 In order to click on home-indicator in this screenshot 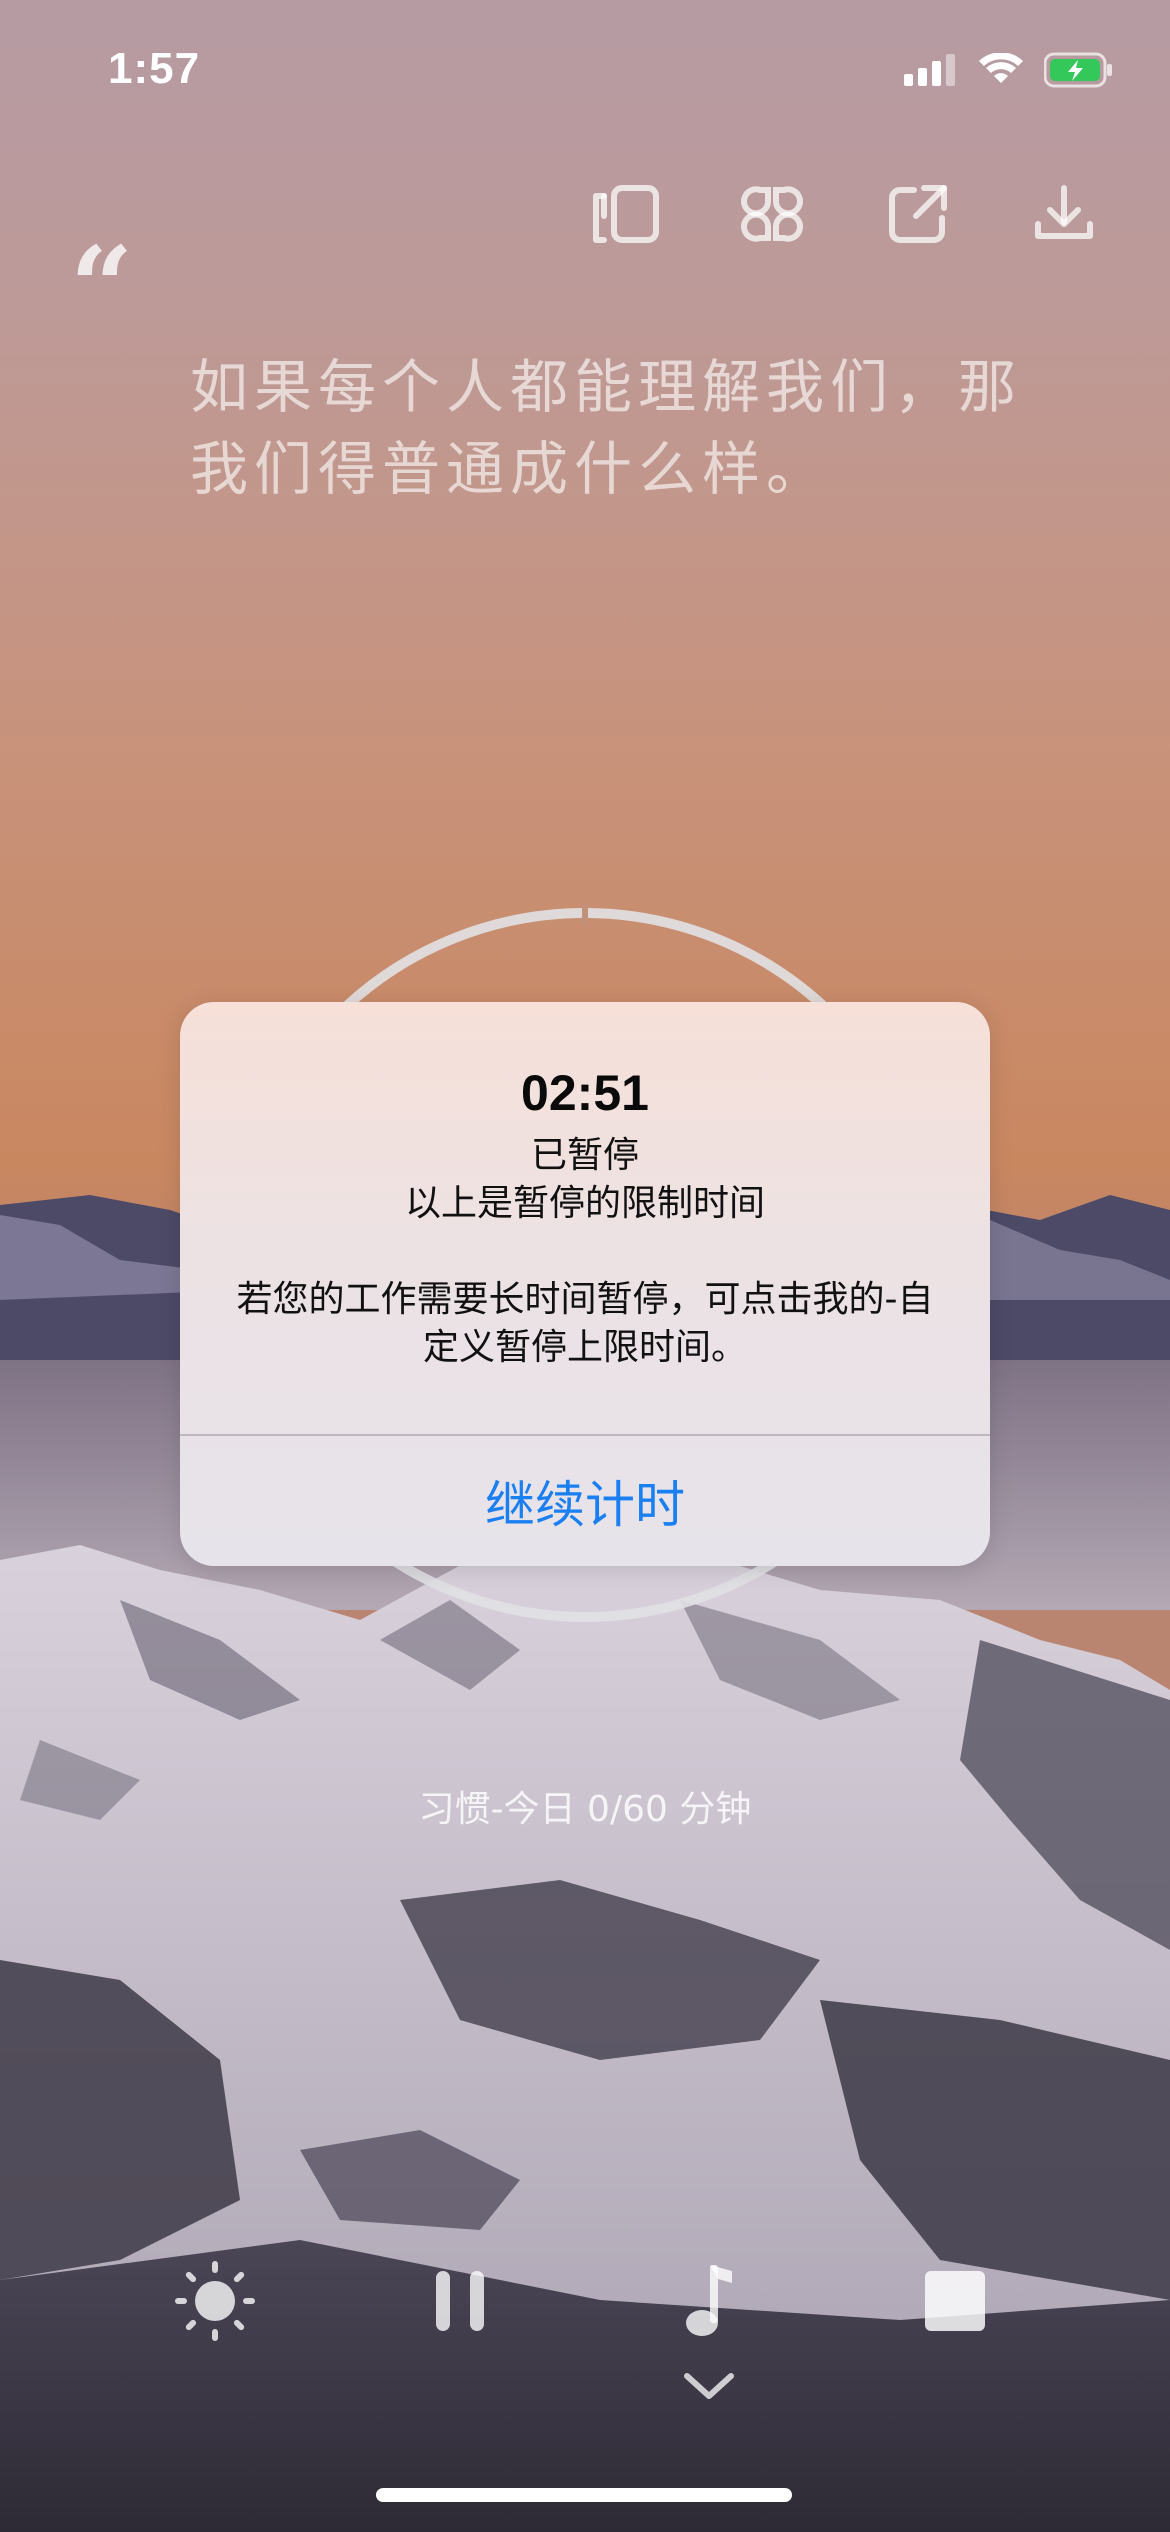, I will do `click(584, 2495)`.